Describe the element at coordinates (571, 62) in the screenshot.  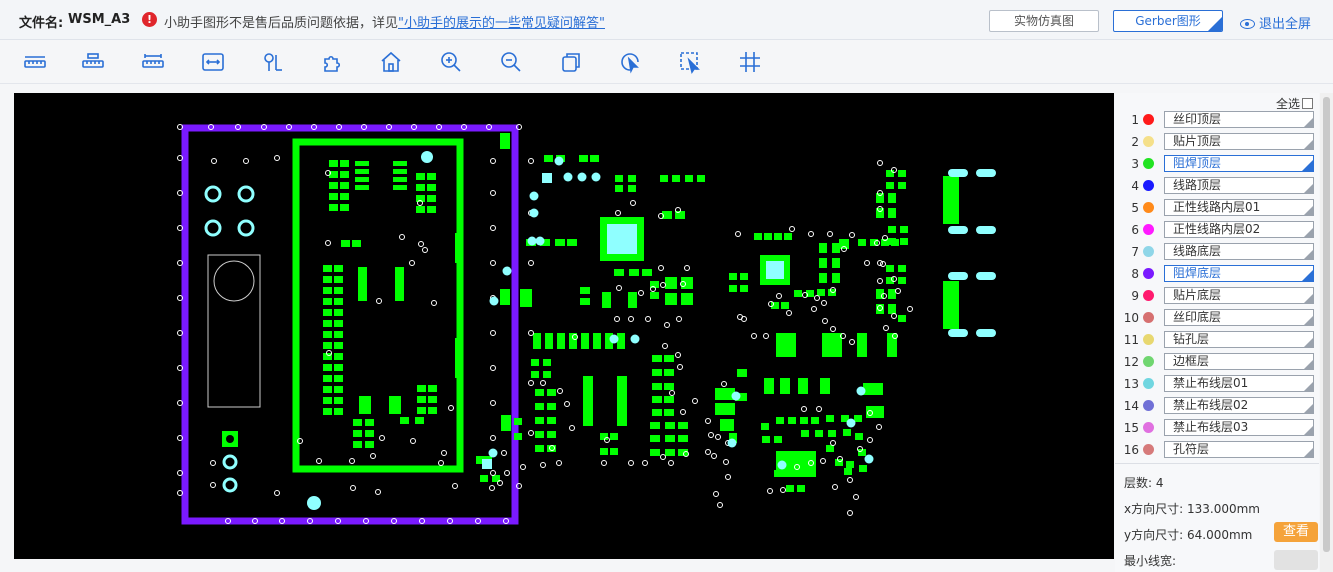
I see `copy-icon` at that location.